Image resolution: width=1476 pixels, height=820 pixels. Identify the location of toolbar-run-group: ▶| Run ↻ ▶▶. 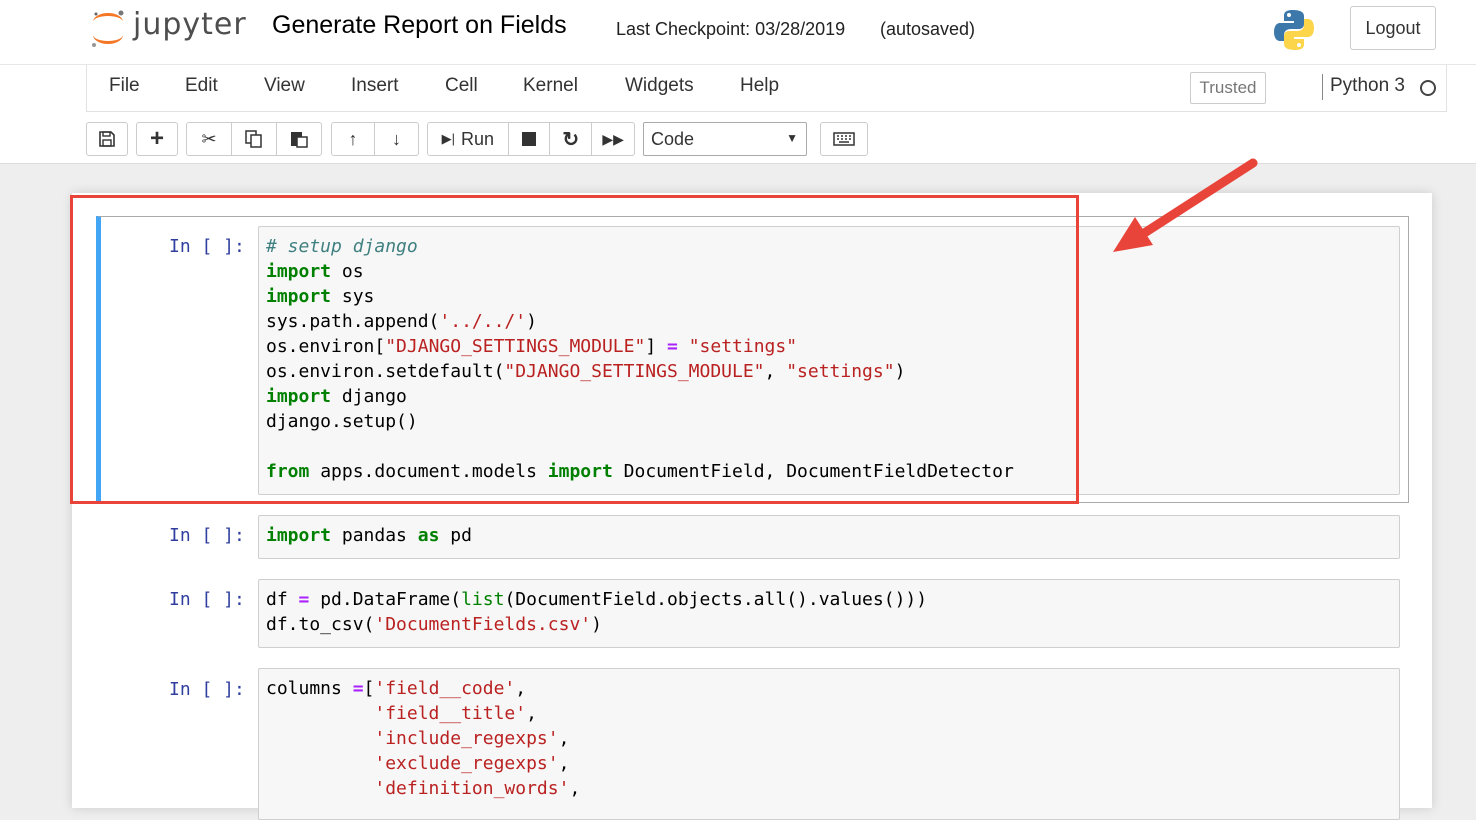
(531, 139).